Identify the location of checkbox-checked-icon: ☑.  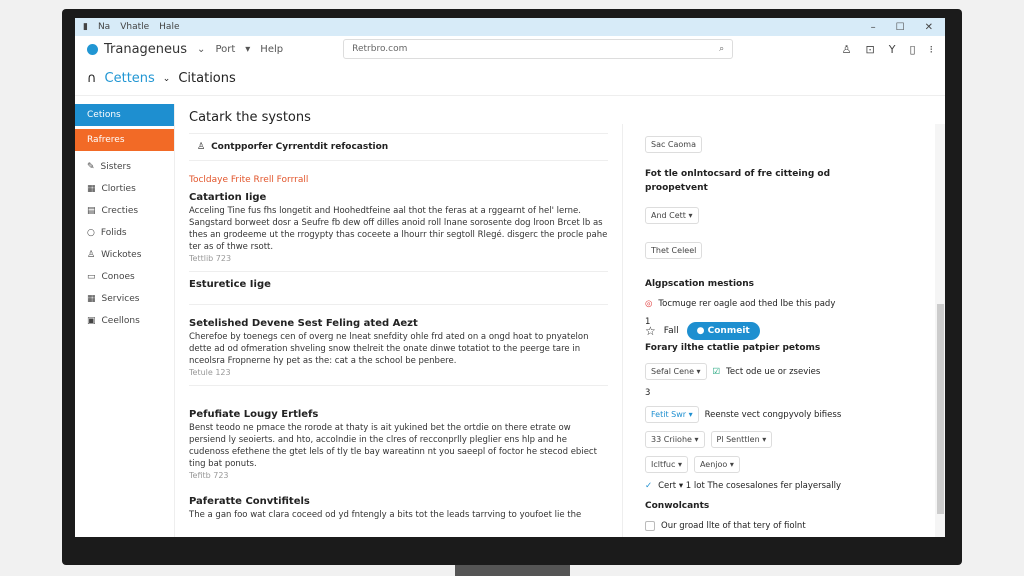
(717, 372).